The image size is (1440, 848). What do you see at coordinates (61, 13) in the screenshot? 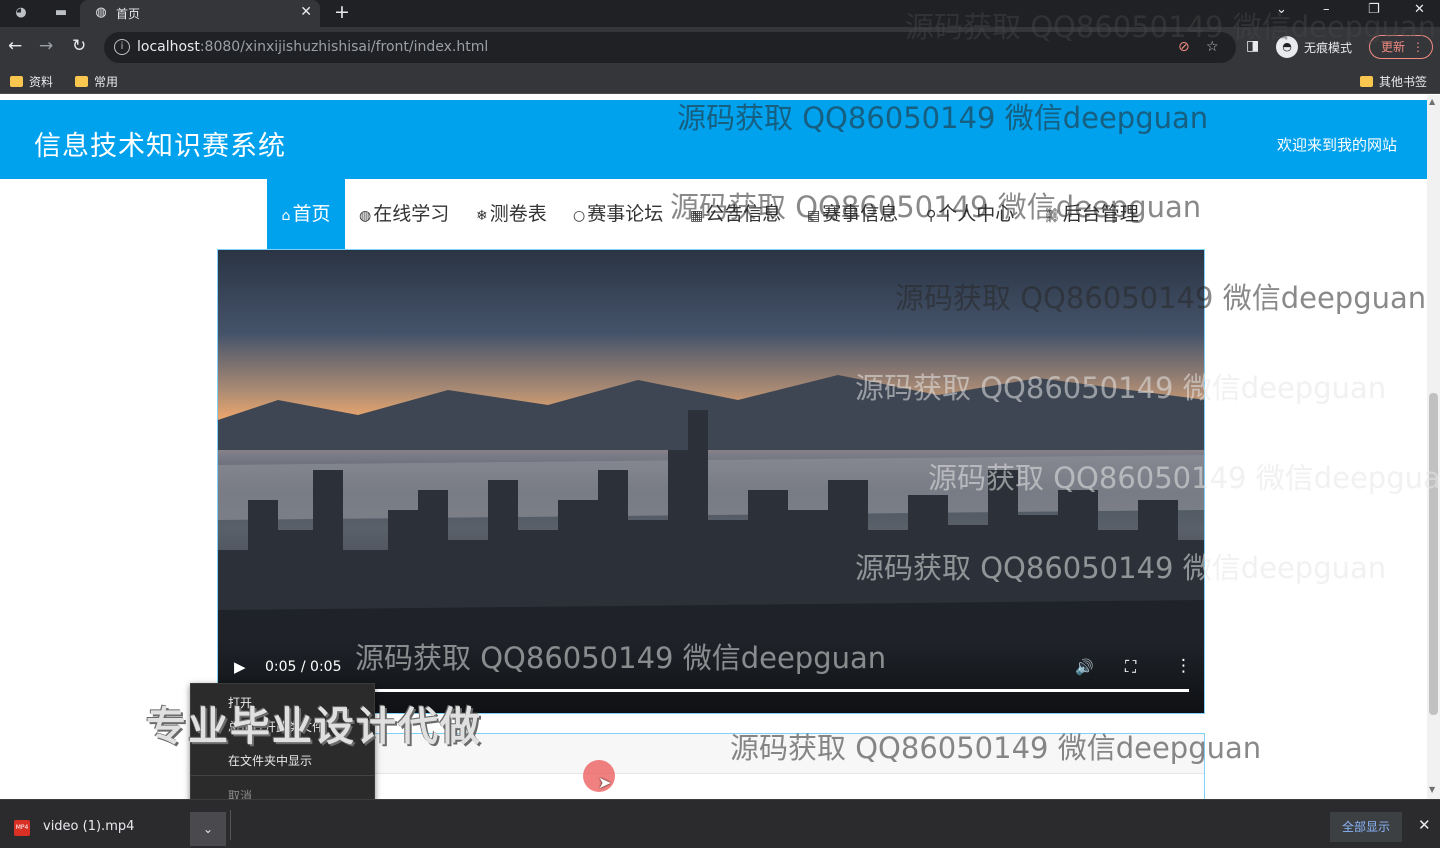
I see `window-icon: ▬` at bounding box center [61, 13].